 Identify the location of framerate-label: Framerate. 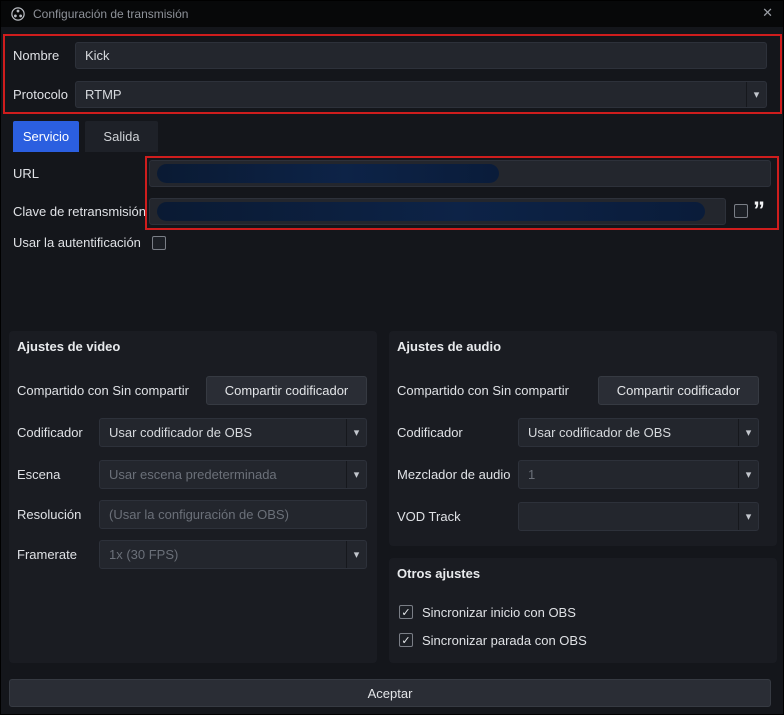
(47, 554).